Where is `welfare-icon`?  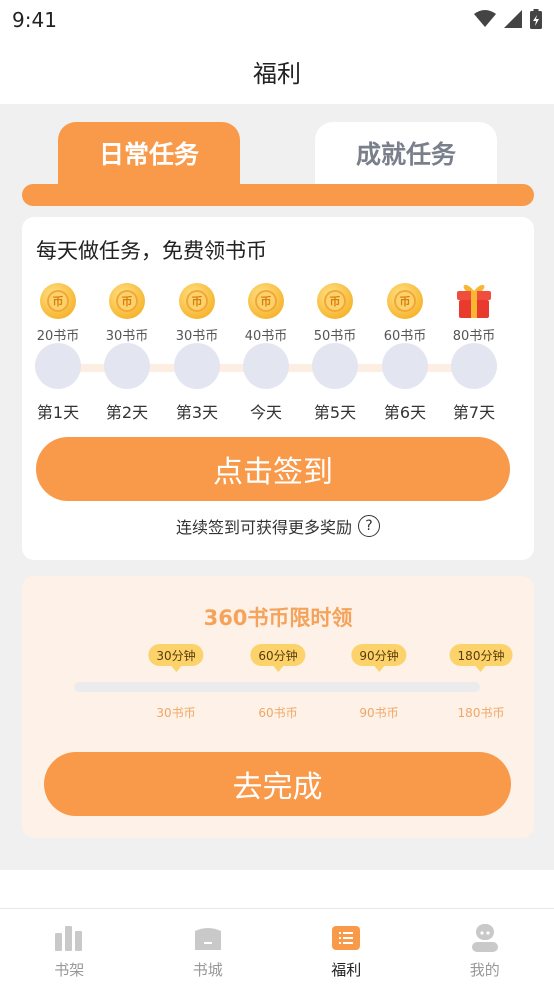
welfare-icon is located at coordinates (346, 938).